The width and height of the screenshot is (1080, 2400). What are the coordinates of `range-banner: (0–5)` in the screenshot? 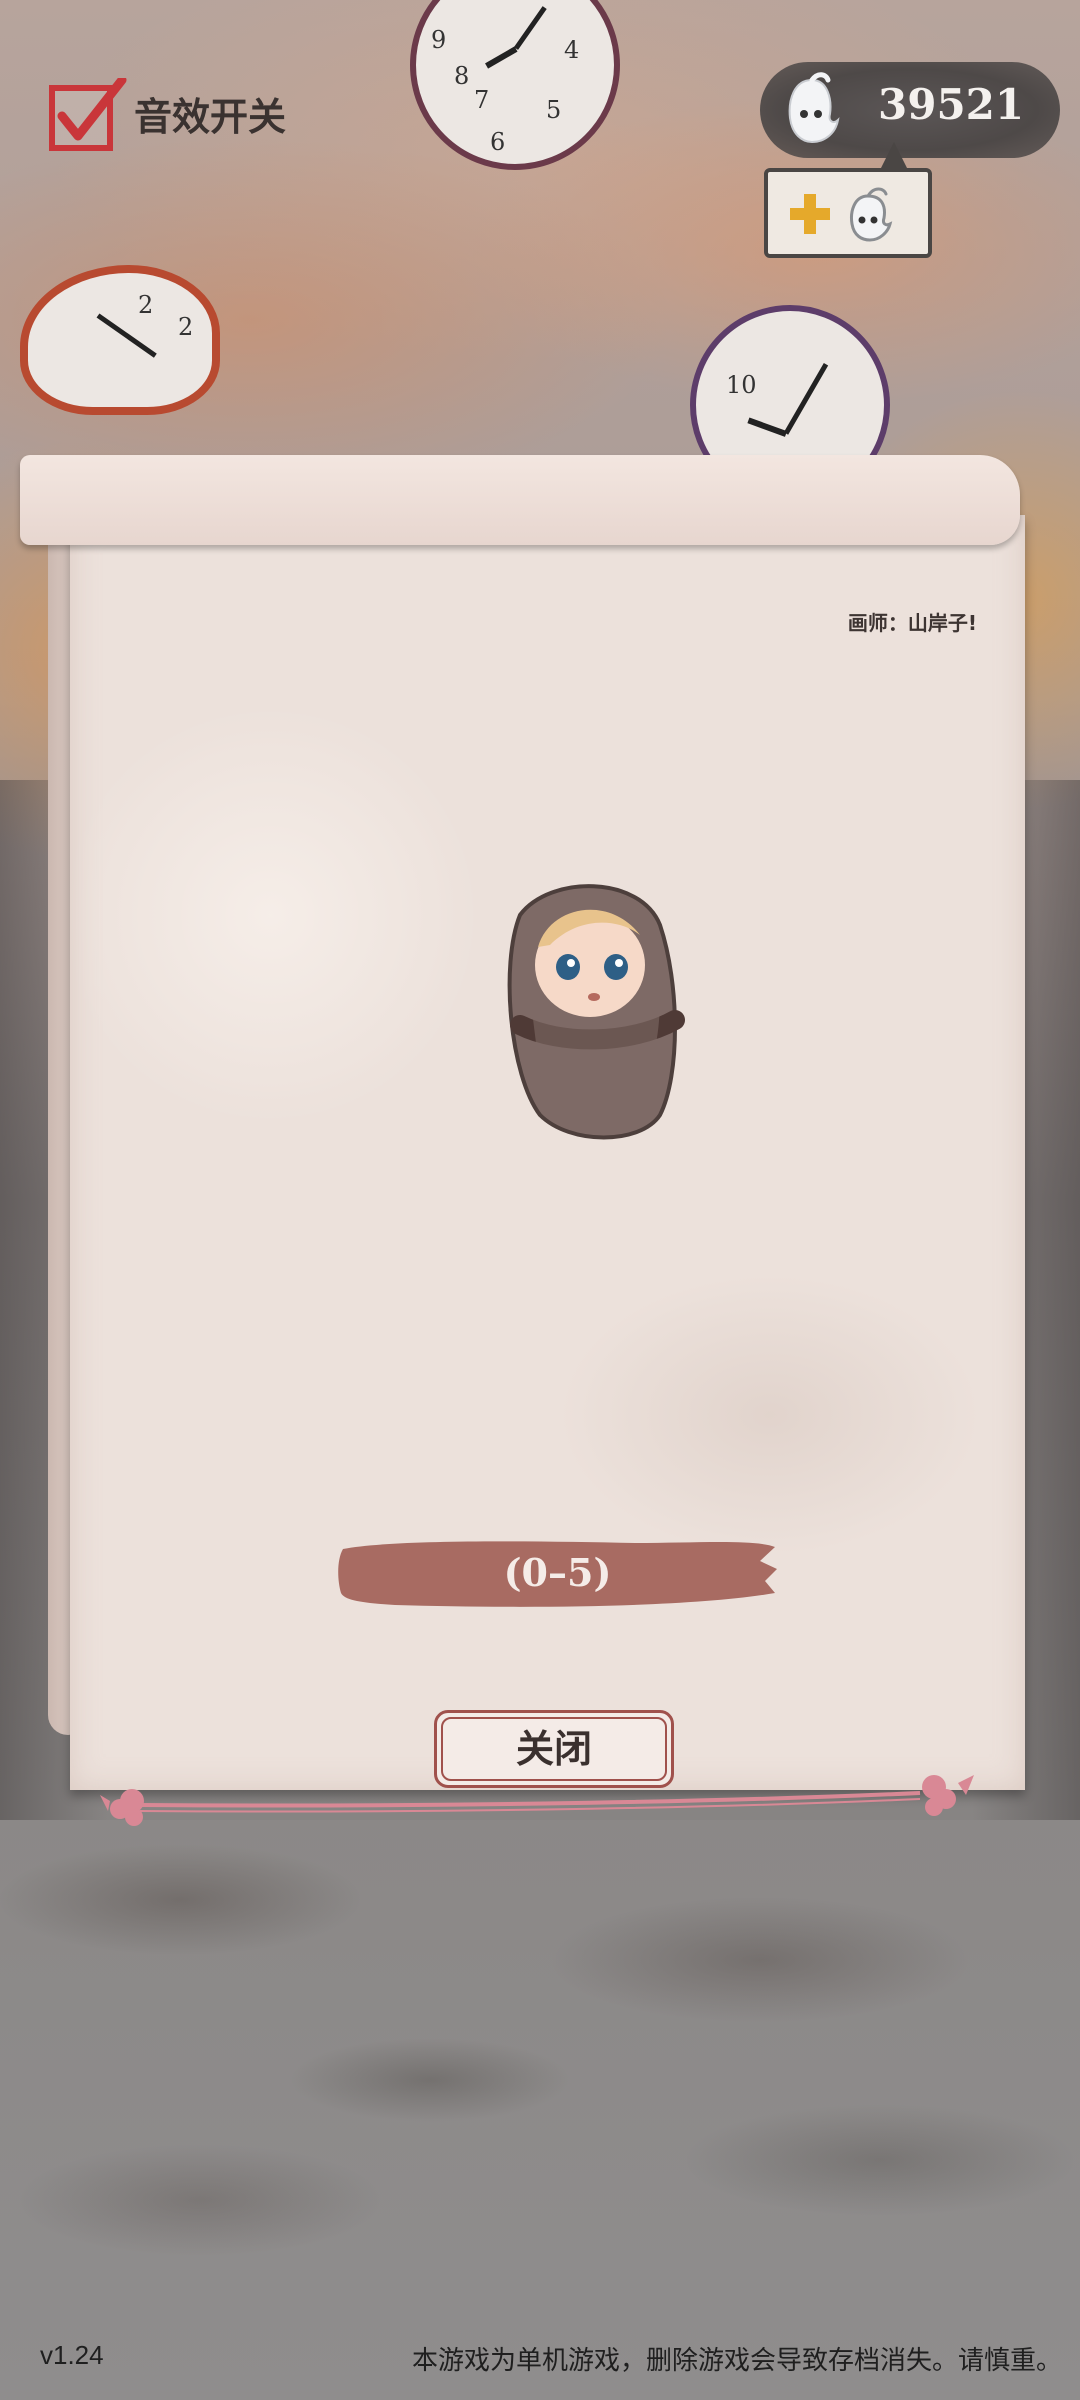 It's located at (557, 1573).